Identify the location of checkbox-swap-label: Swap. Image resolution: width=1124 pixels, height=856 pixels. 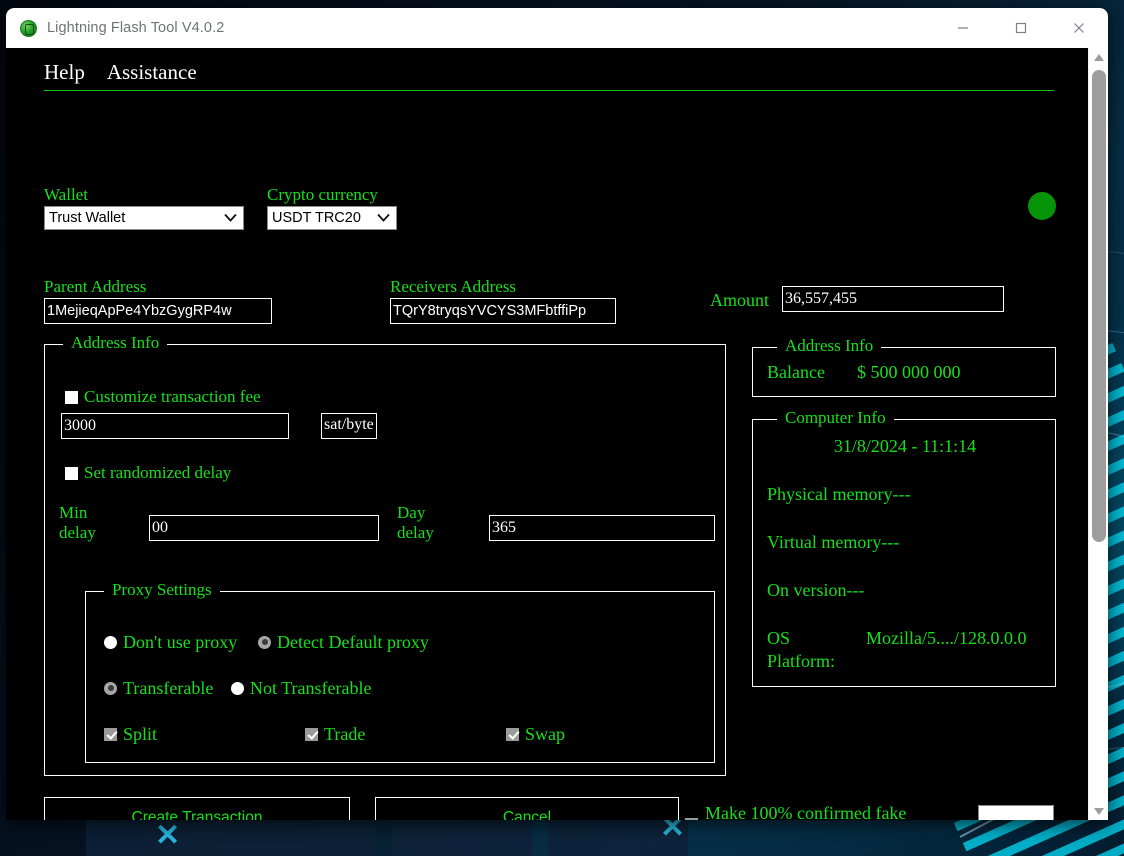
(545, 734).